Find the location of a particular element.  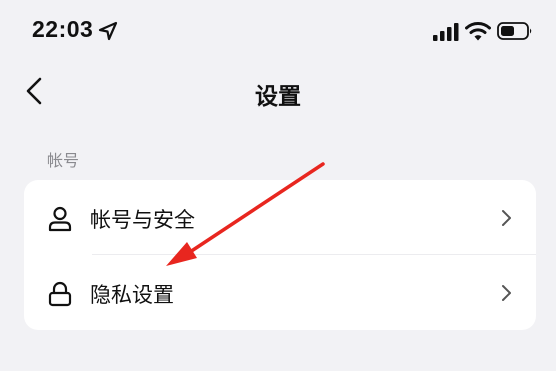

location-arrow-icon is located at coordinates (108, 31).